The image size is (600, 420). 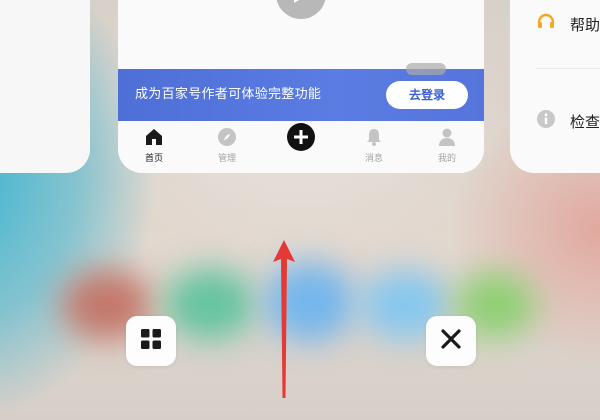 I want to click on tab-manage: 管理, so click(x=227, y=145).